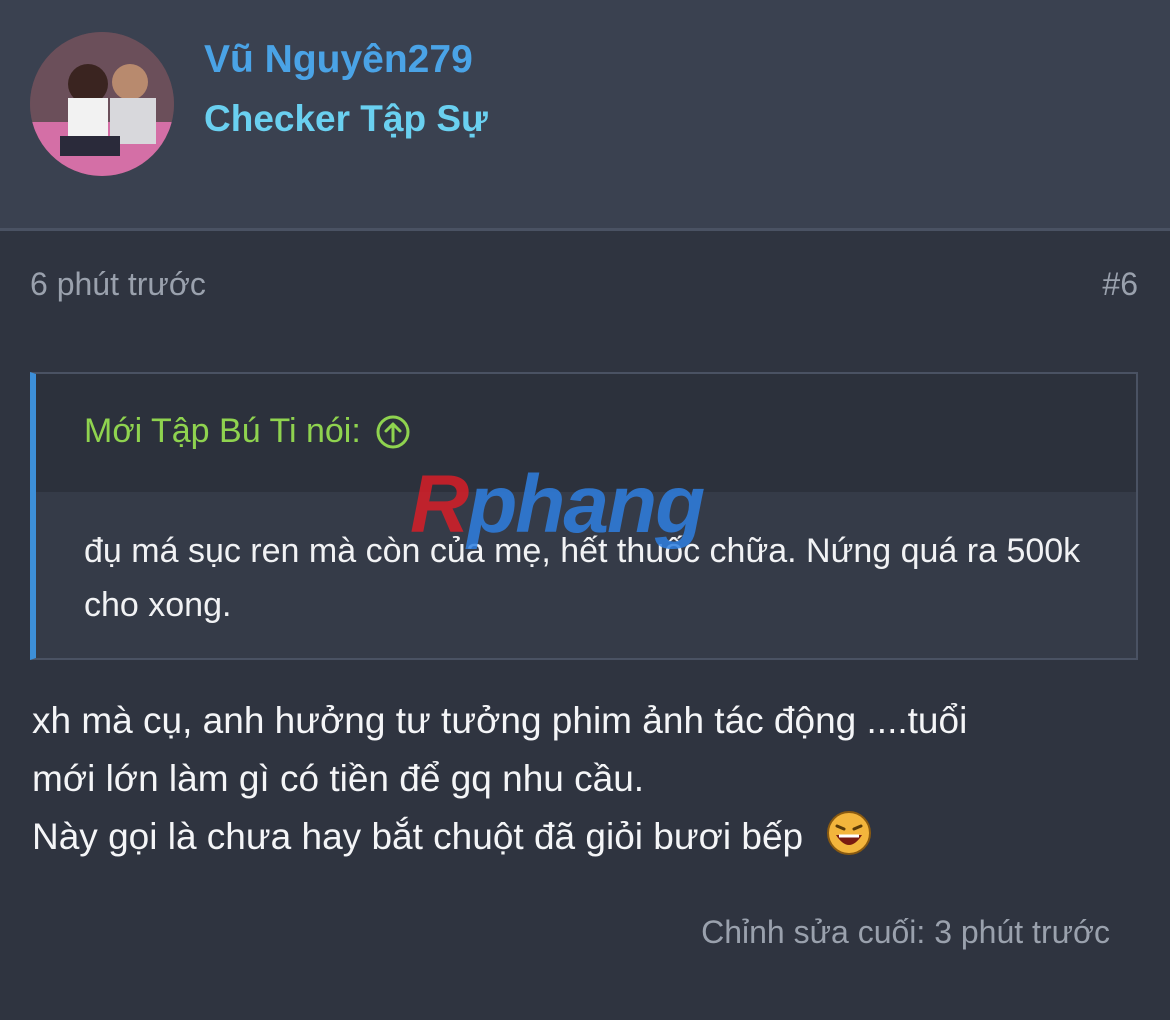 The width and height of the screenshot is (1170, 1020). I want to click on quote-author-link: Mới Tập Bú Ti nói:, so click(247, 431).